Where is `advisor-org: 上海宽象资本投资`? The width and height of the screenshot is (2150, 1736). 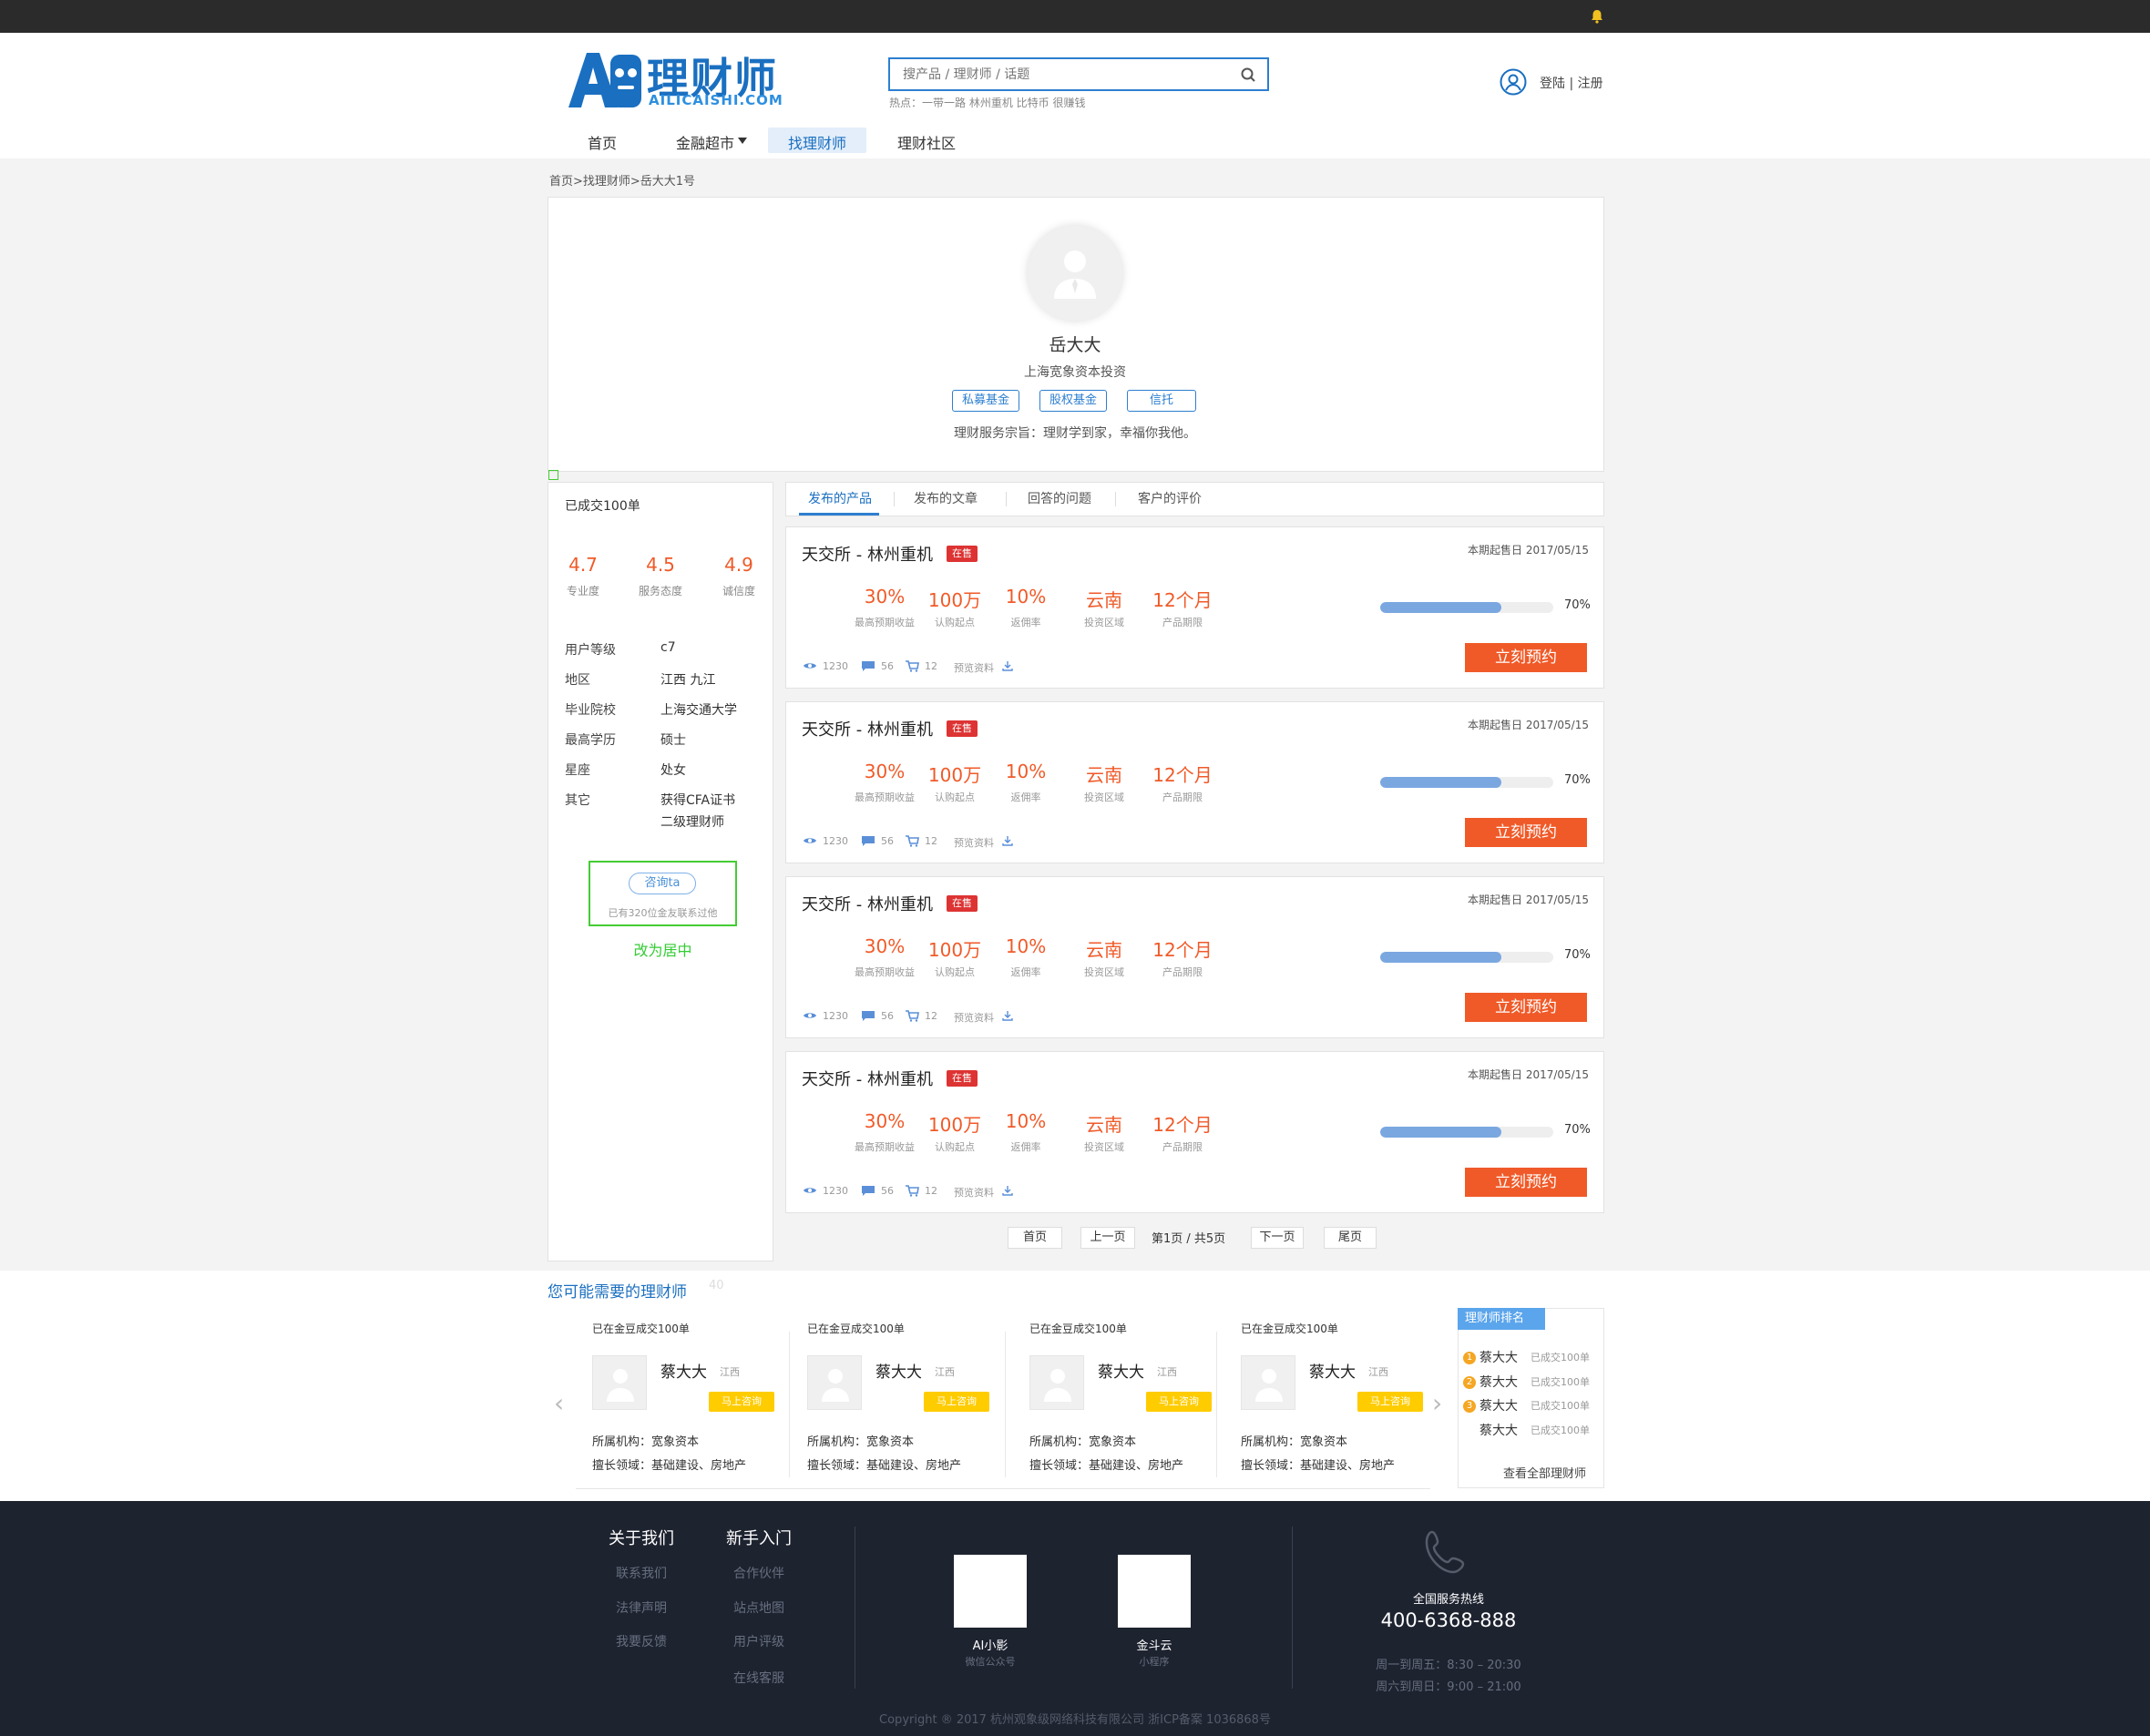
advisor-org: 上海宽象资本投资 is located at coordinates (1075, 373).